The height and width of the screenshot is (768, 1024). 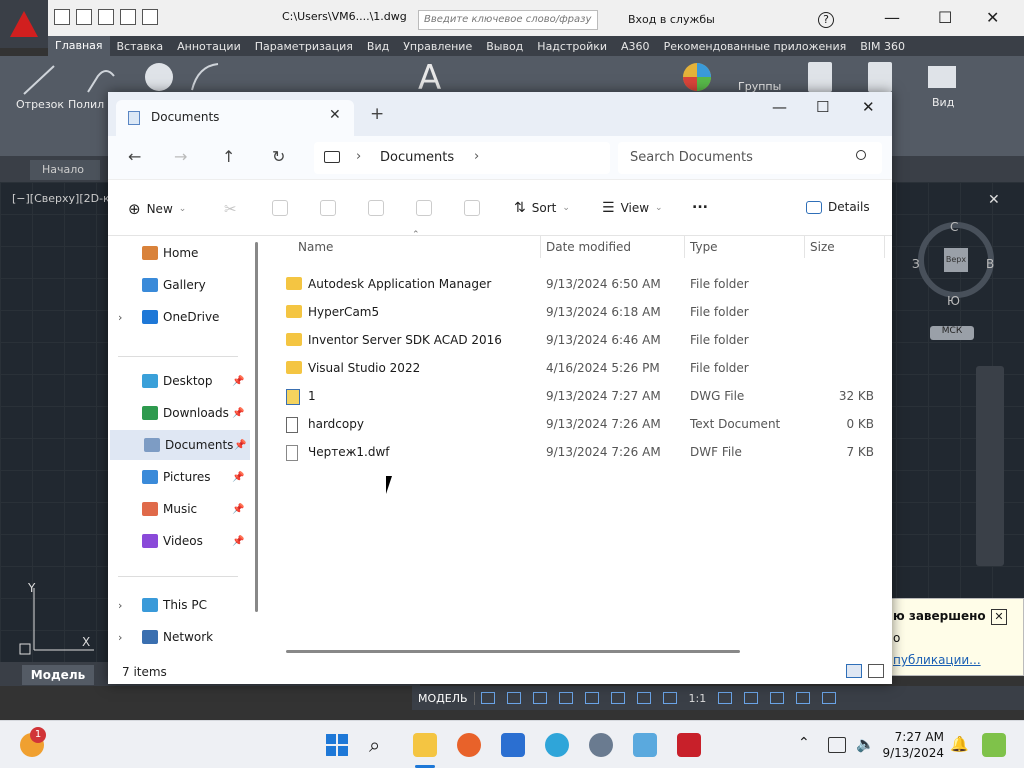 What do you see at coordinates (304, 46) in the screenshot?
I see `ribbon-tab: Параметризация` at bounding box center [304, 46].